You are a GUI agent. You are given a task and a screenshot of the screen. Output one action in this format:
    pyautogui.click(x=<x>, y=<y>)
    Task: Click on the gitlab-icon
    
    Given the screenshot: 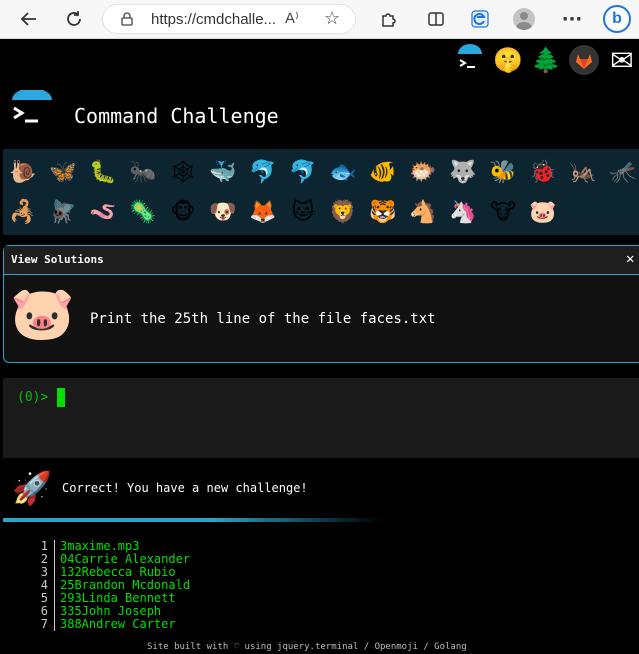 What is the action you would take?
    pyautogui.click(x=584, y=60)
    